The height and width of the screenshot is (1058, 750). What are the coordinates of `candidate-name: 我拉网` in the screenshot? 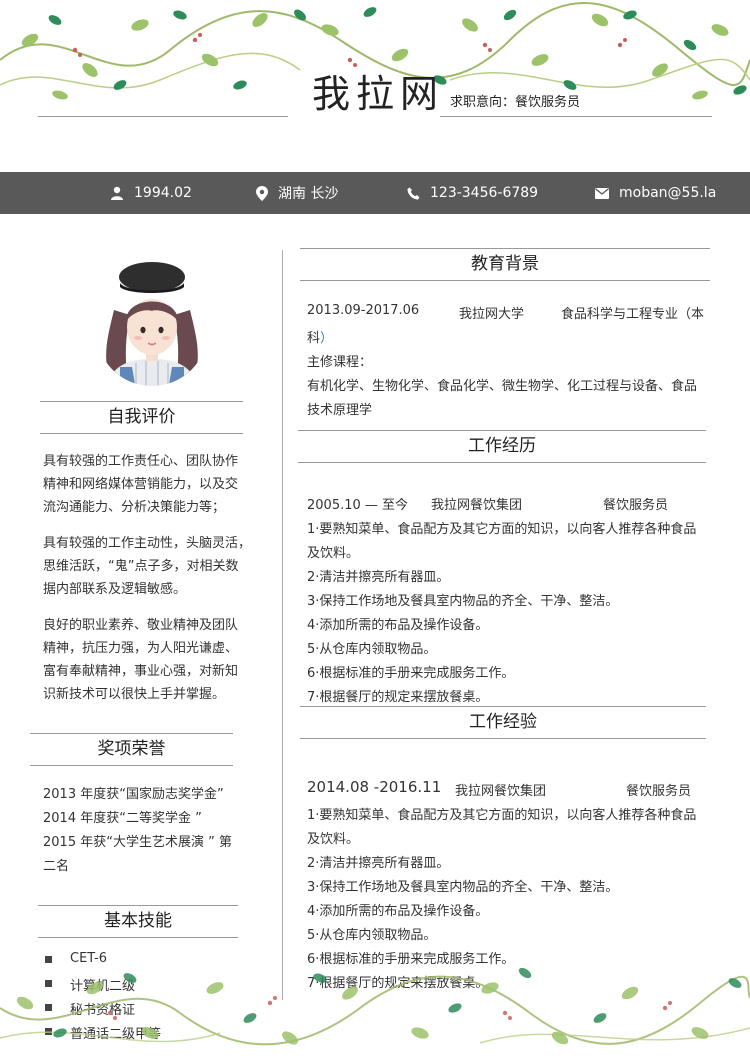 It's located at (378, 94).